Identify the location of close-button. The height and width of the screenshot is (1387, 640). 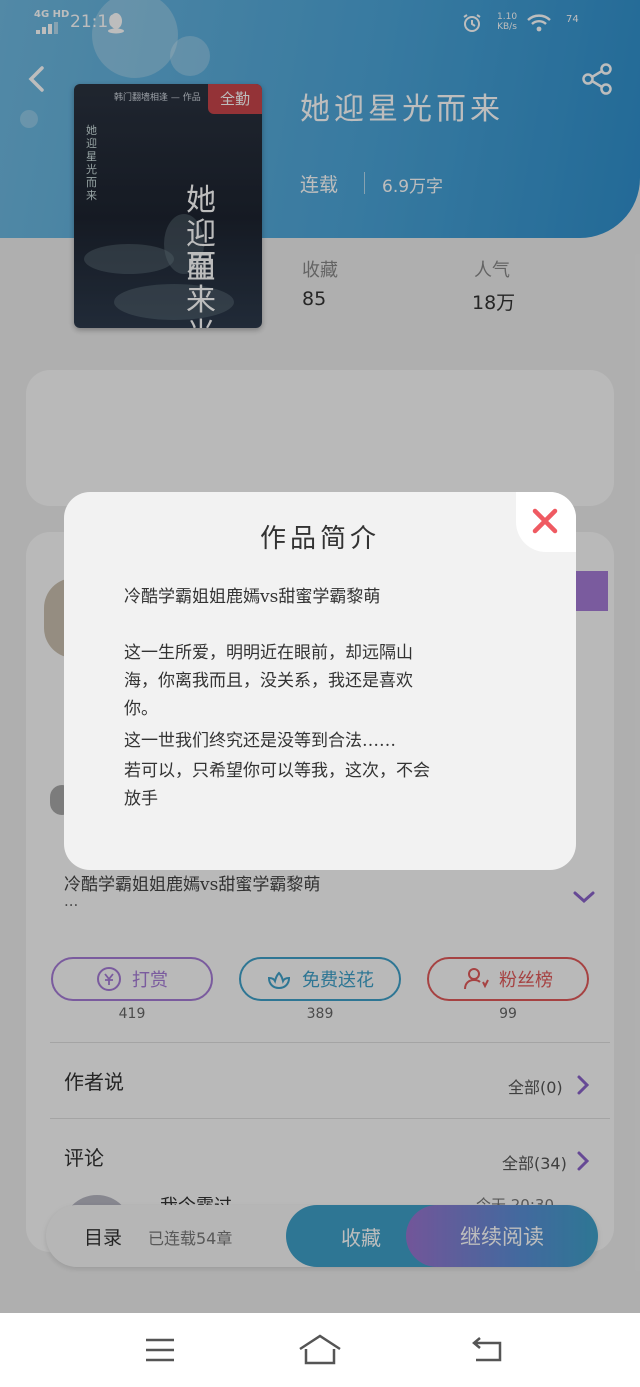
(546, 522).